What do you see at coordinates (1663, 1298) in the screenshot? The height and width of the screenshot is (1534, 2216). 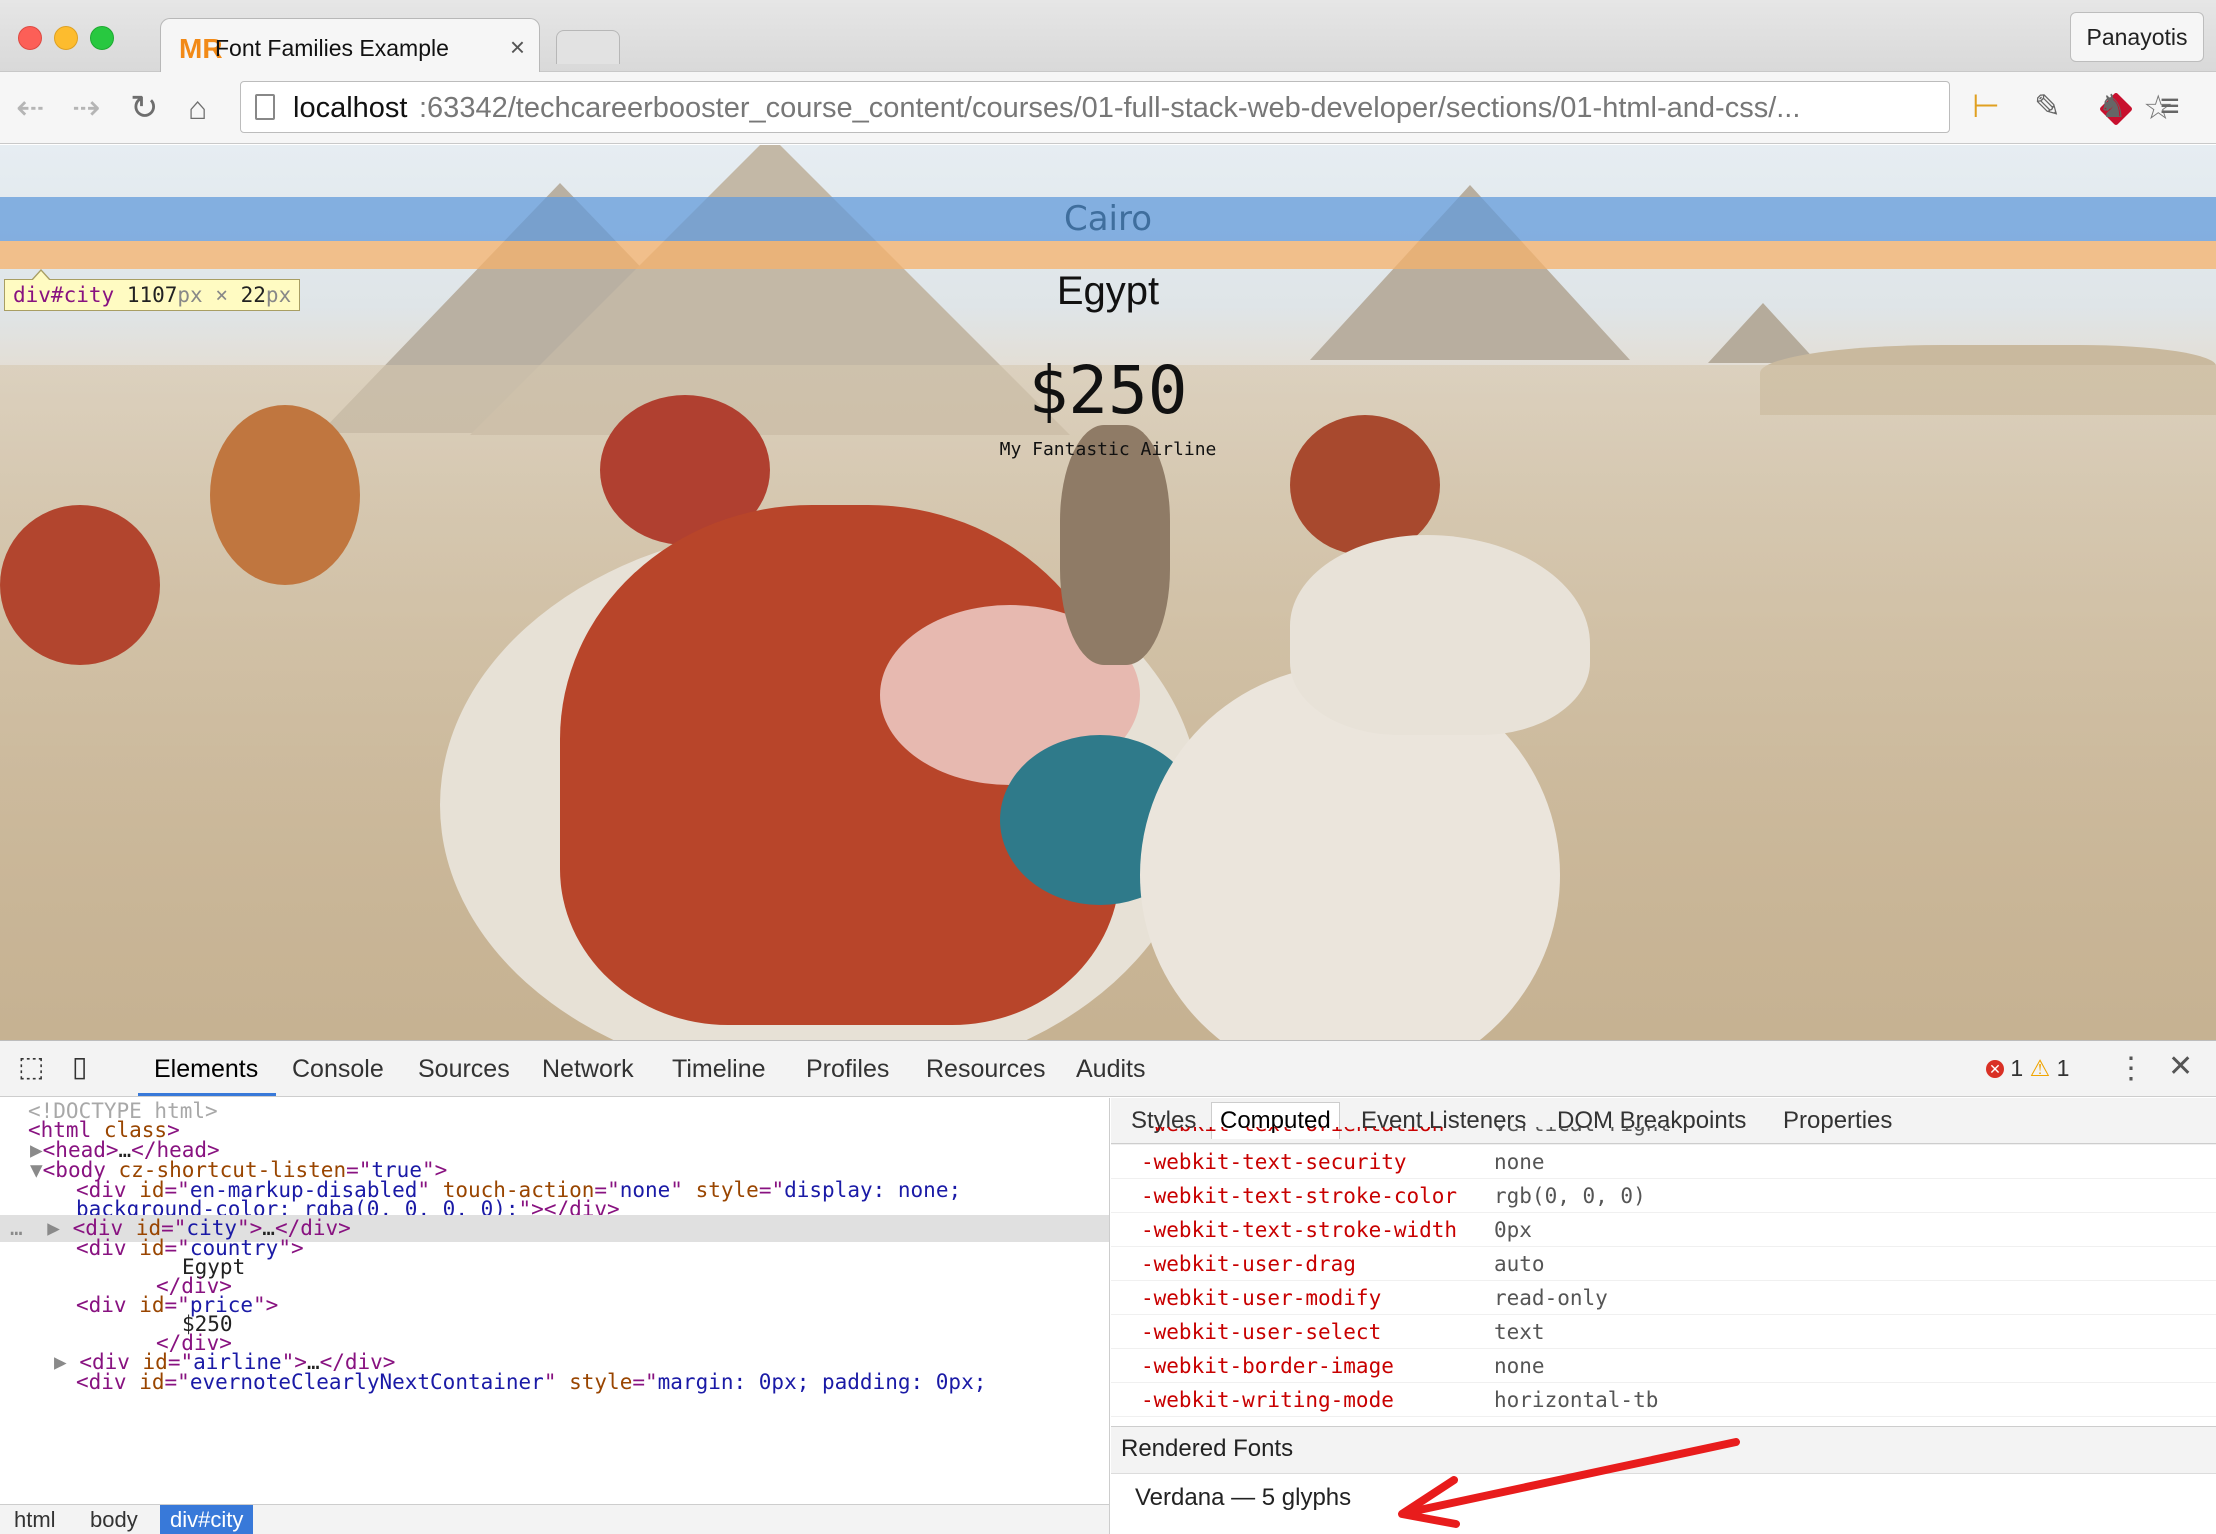 I see `computed-row: -webkit-user-modify read-only` at bounding box center [1663, 1298].